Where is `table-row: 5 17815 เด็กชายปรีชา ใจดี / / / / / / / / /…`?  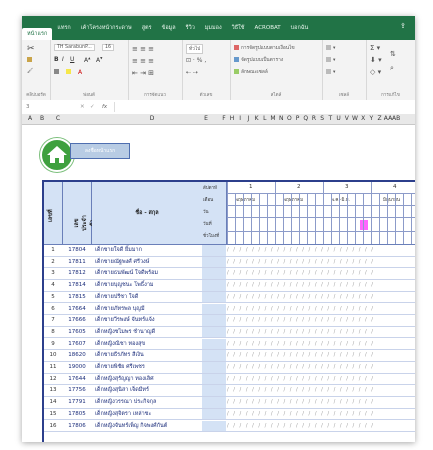 table-row: 5 17815 เด็กชายปรีชา ใจดี / / / / / / / / /… is located at coordinates (229, 297).